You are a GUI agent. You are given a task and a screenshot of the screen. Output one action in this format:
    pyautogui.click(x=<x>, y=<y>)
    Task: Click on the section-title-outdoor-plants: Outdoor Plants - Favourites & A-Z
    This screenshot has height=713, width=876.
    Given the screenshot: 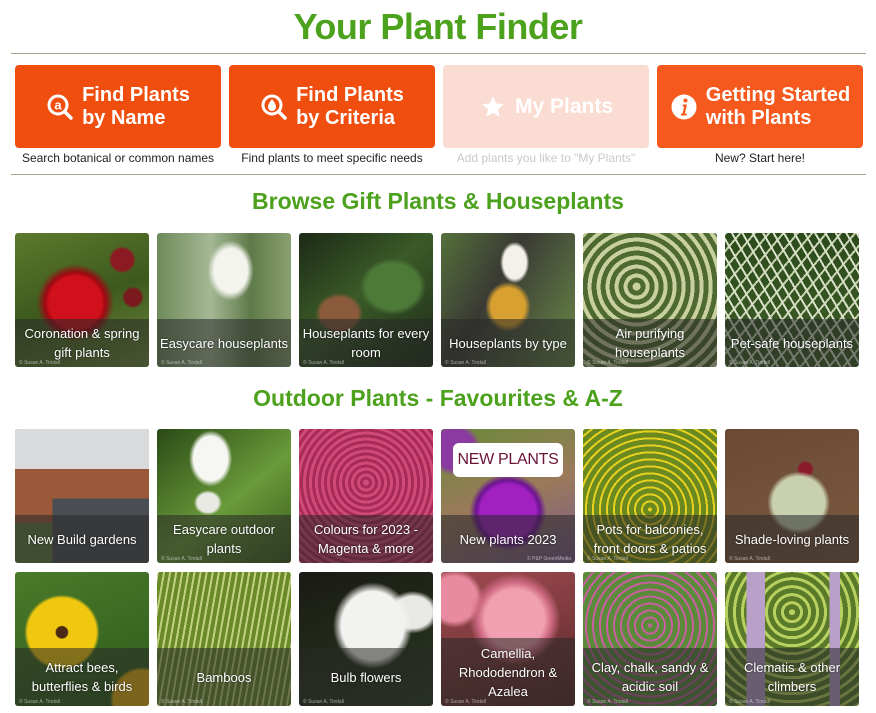 What is the action you would take?
    pyautogui.click(x=438, y=398)
    